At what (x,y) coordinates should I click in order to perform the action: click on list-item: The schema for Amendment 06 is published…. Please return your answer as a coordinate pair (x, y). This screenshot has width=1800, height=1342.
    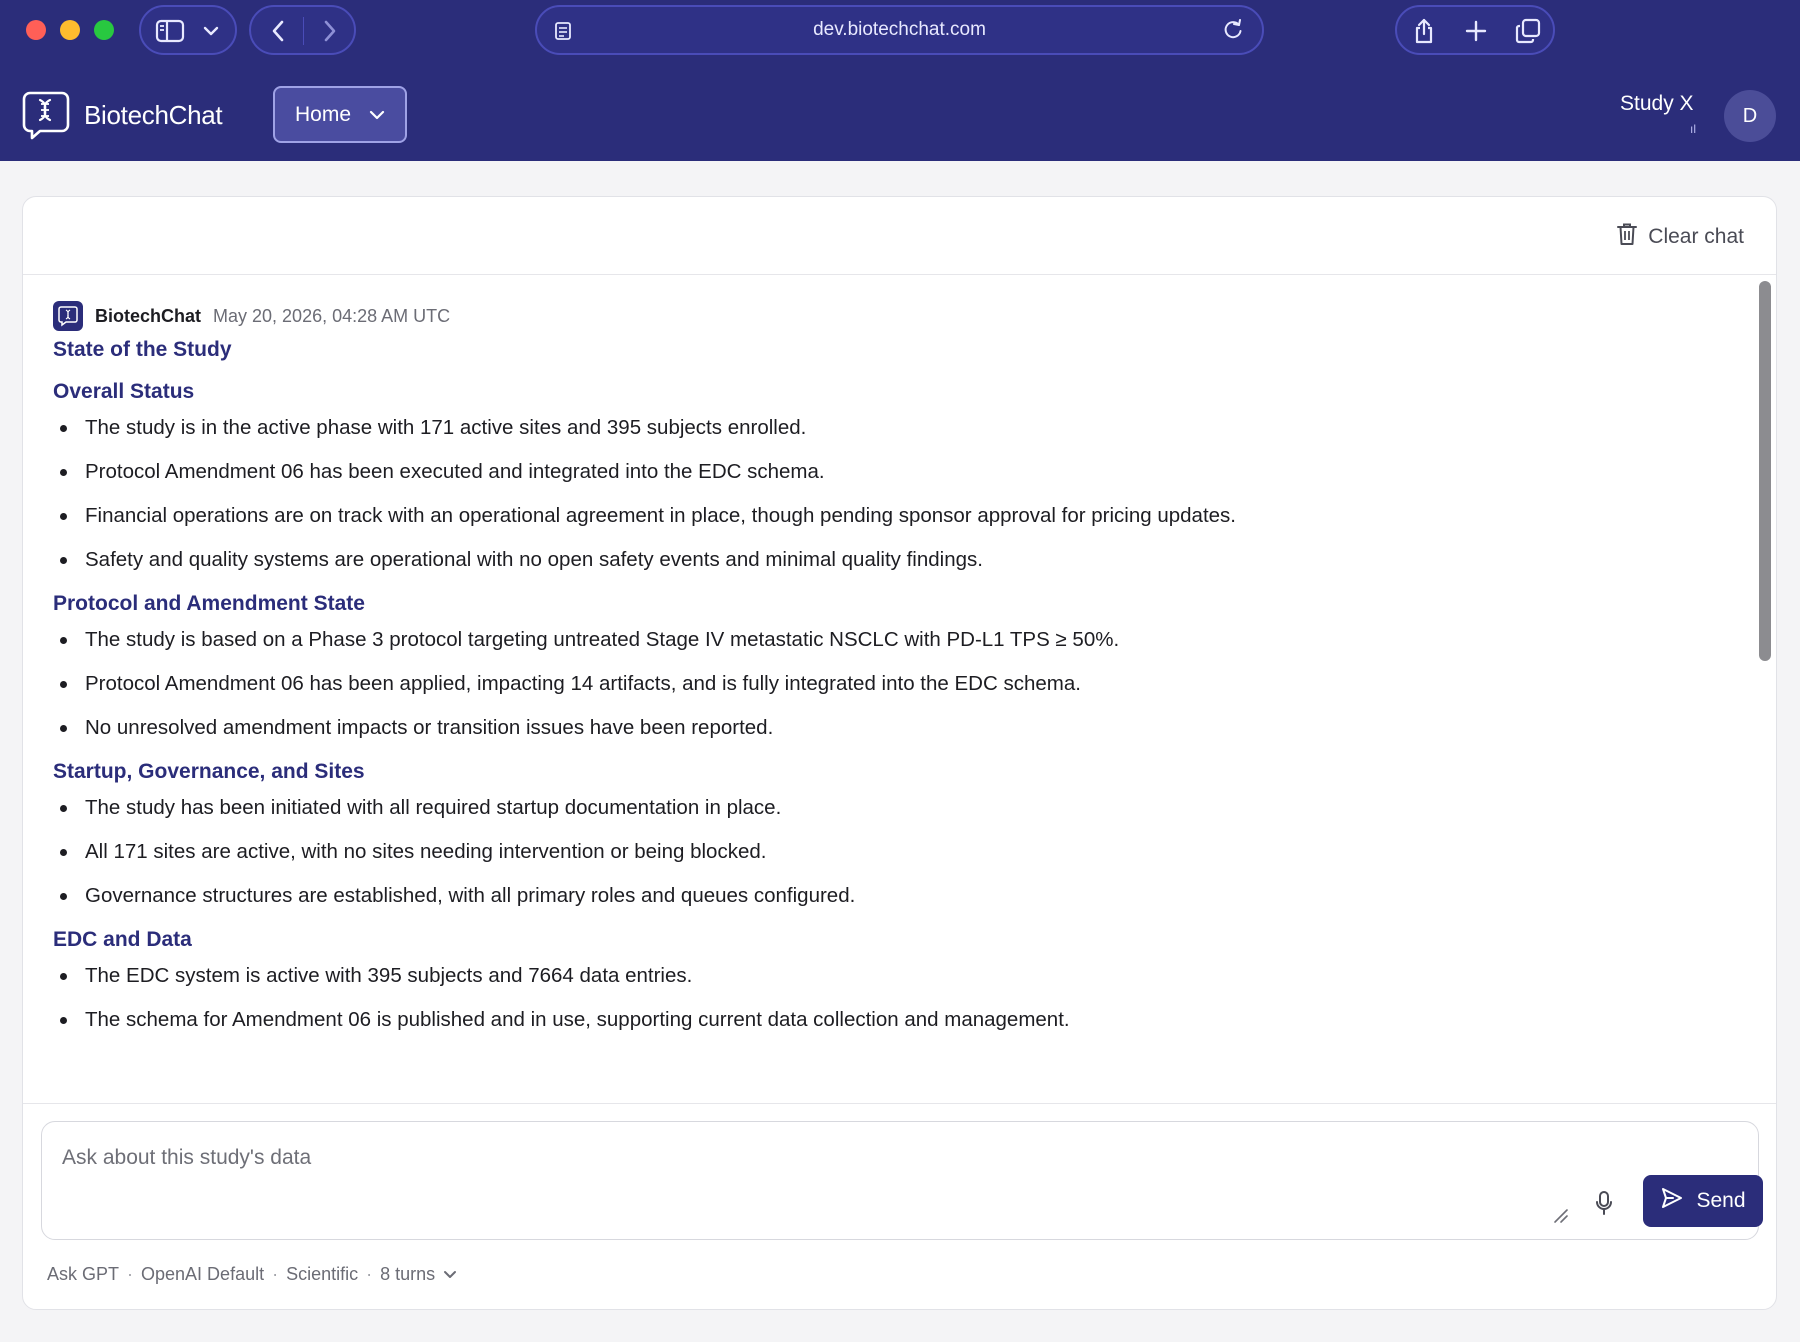
    Looking at the image, I should click on (873, 1020).